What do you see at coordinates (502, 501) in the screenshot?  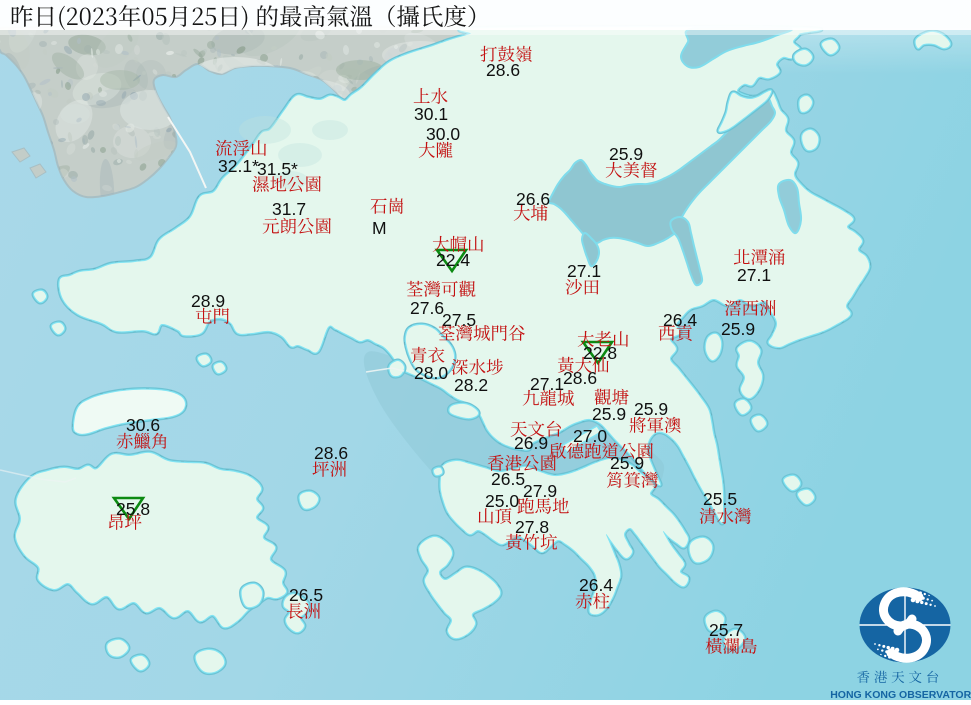 I see `svg-text: 25.0` at bounding box center [502, 501].